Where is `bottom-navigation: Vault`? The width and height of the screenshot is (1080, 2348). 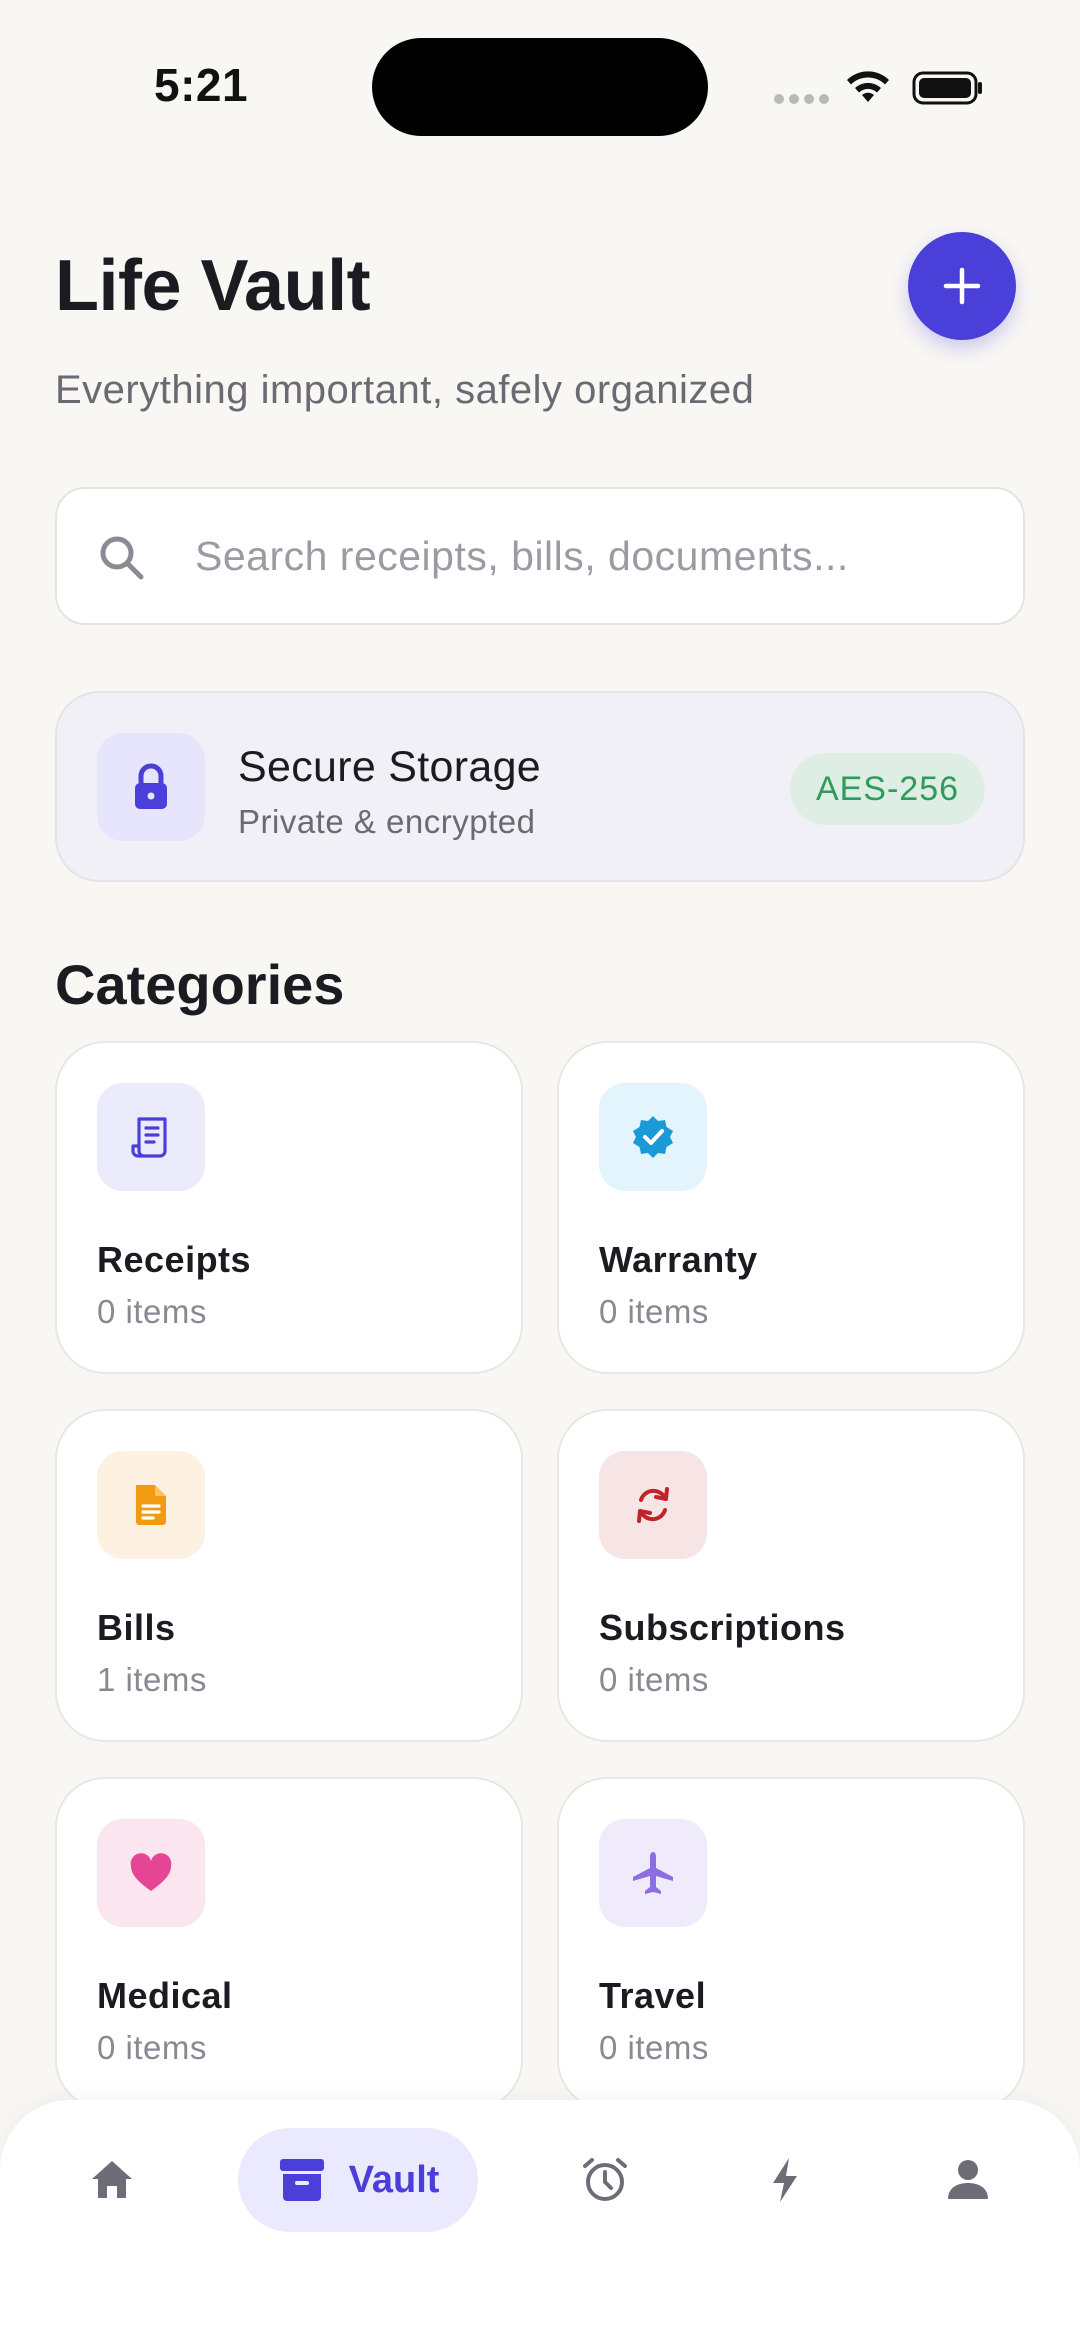 bottom-navigation: Vault is located at coordinates (540, 2224).